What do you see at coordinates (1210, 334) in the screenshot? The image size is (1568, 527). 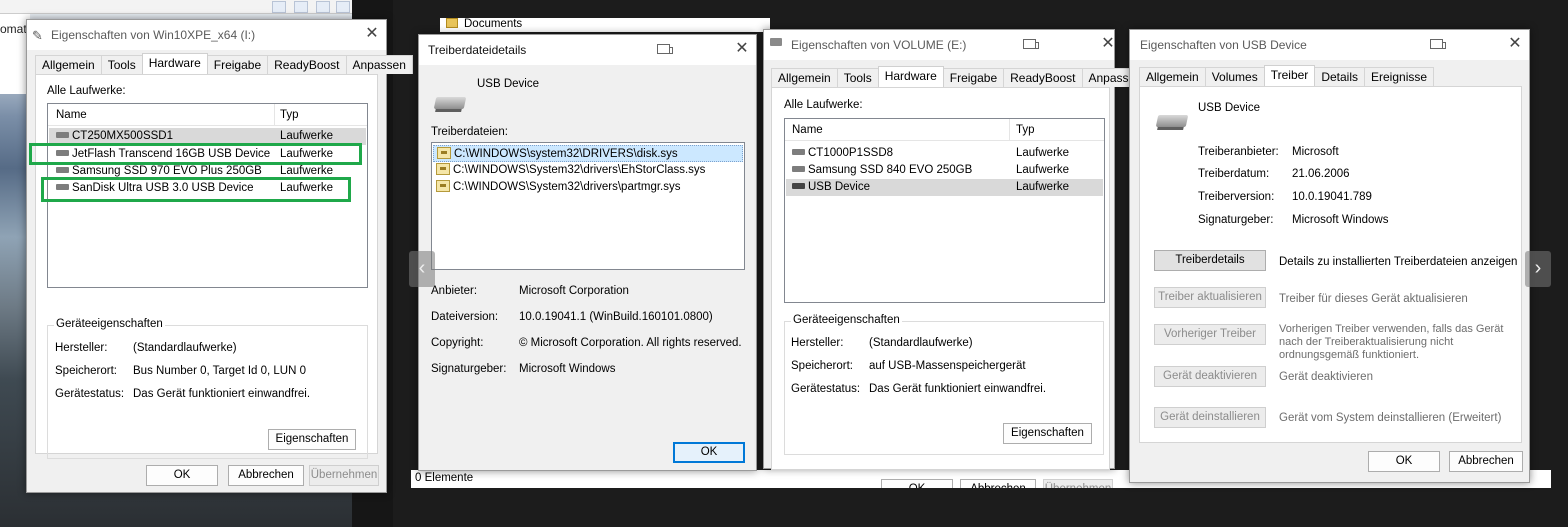 I see `rollback-driver-button: Vorheriger Treiber` at bounding box center [1210, 334].